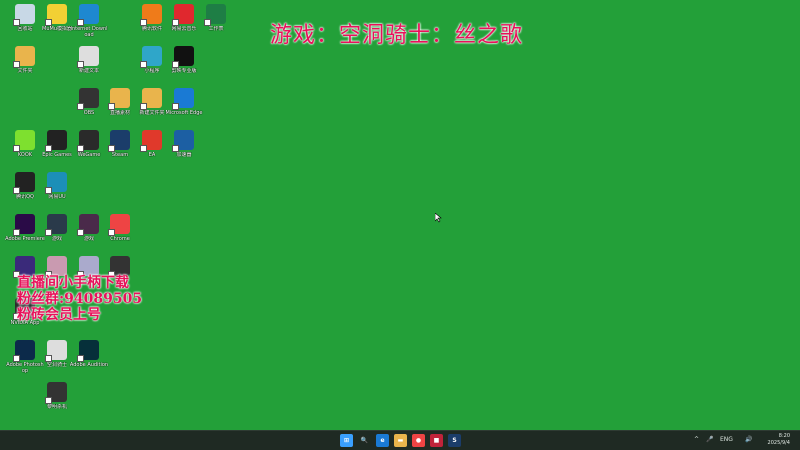  I want to click on desktop-shortcut: 回收站, so click(25, 24).